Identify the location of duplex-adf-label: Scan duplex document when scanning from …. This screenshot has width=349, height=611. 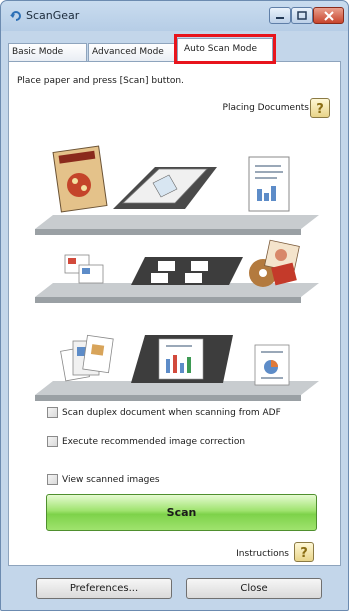
(171, 412).